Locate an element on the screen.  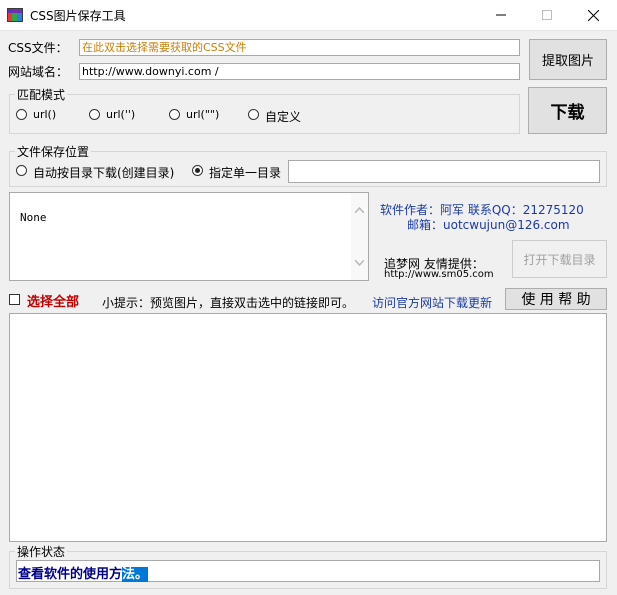
select-all-label: 选择全部 is located at coordinates (53, 300).